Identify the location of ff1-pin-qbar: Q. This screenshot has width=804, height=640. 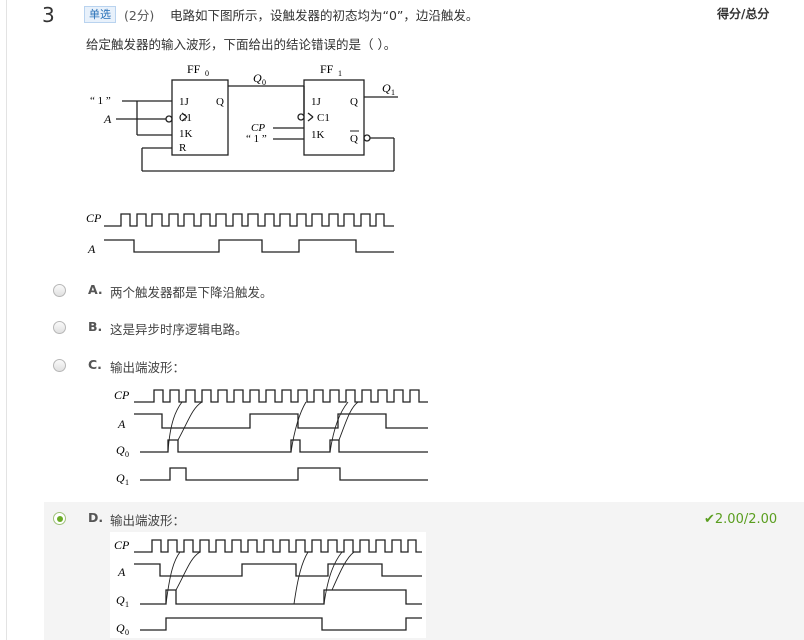
(354, 139).